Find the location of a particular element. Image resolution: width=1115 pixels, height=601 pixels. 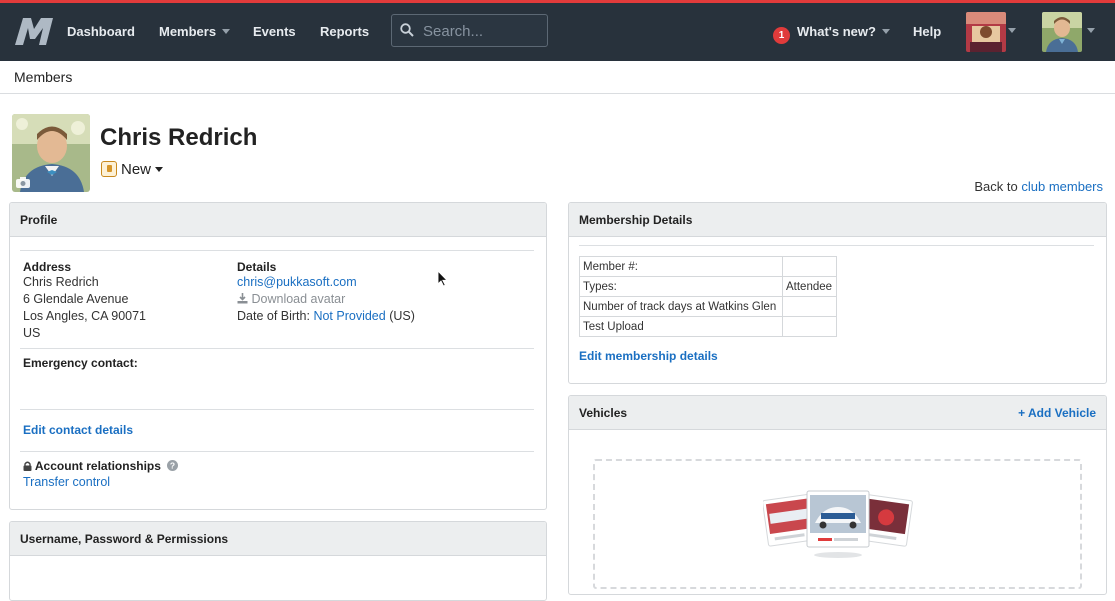

search-input is located at coordinates (481, 31).